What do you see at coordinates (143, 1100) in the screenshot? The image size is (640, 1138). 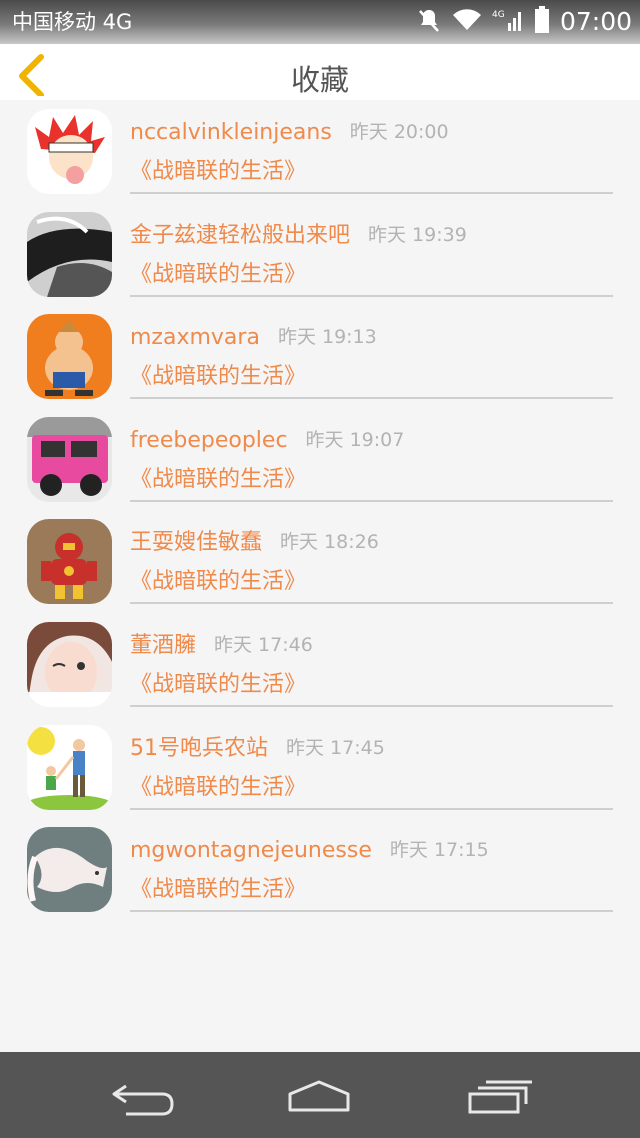 I see `back-icon` at bounding box center [143, 1100].